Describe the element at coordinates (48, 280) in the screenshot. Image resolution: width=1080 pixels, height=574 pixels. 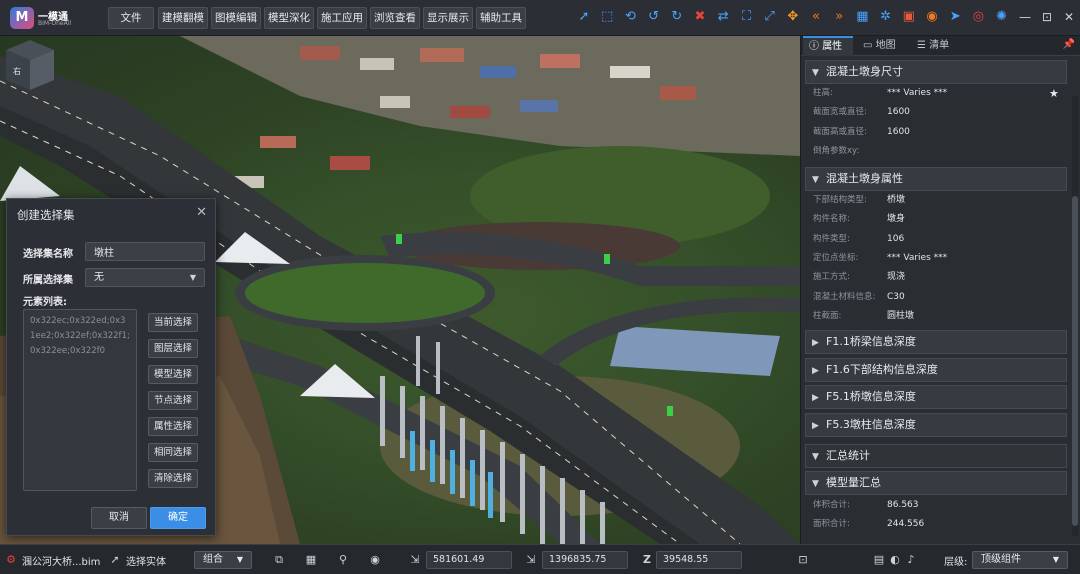
I see `parent-set-label: 所属选择集` at that location.